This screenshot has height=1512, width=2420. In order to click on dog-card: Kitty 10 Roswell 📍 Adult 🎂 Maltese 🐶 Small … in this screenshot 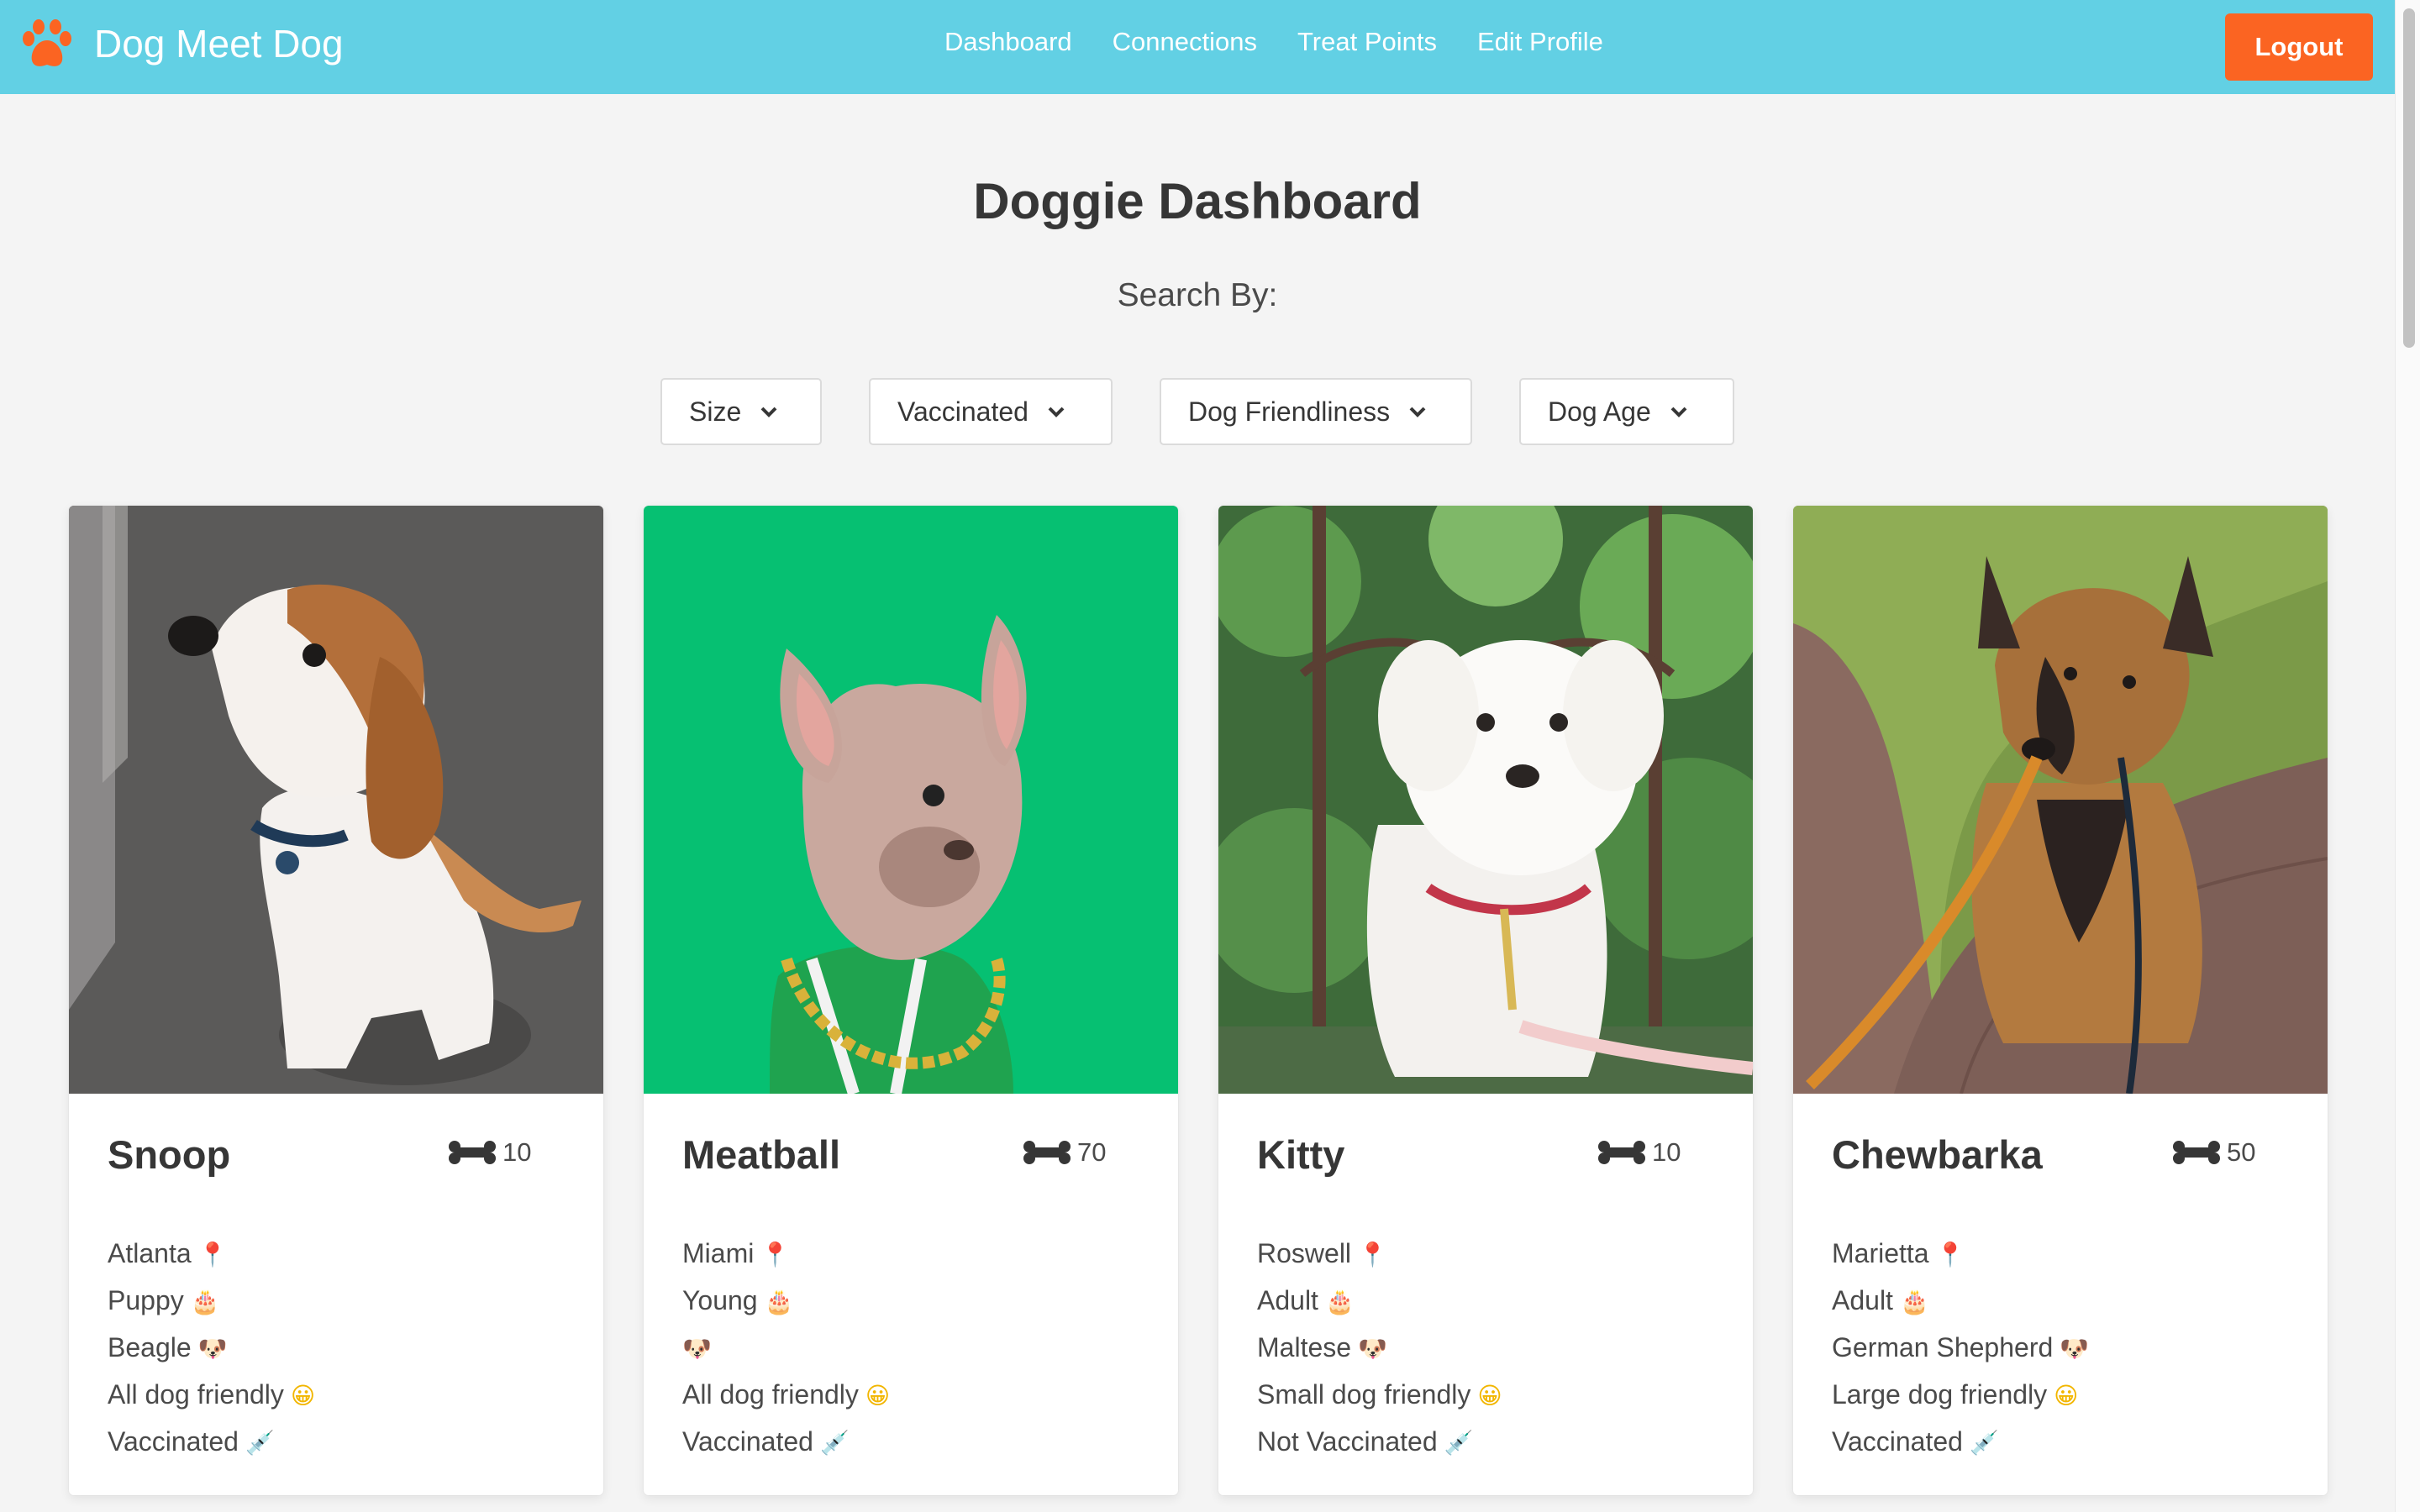, I will do `click(1485, 1000)`.